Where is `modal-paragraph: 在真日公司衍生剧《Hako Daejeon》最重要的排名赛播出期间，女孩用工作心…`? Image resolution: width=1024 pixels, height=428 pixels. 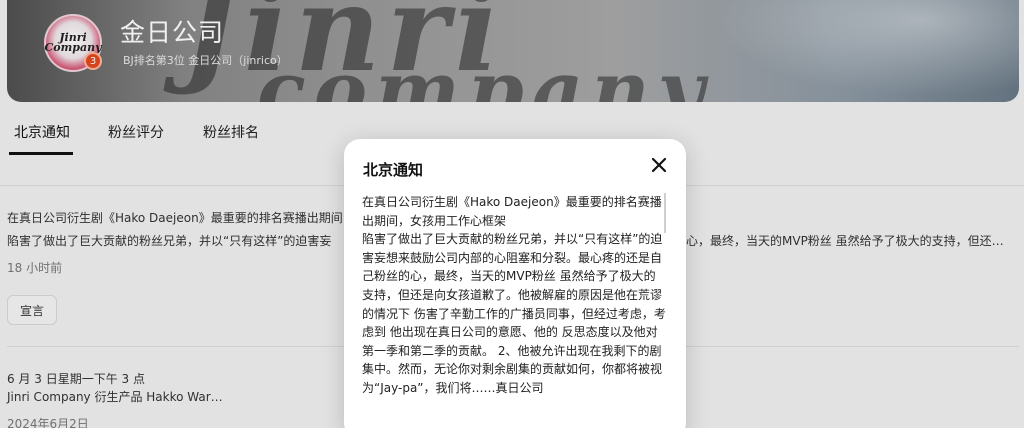 modal-paragraph: 在真日公司衍生剧《Hako Daejeon》最重要的排名赛播出期间，女孩用工作心… is located at coordinates (514, 295).